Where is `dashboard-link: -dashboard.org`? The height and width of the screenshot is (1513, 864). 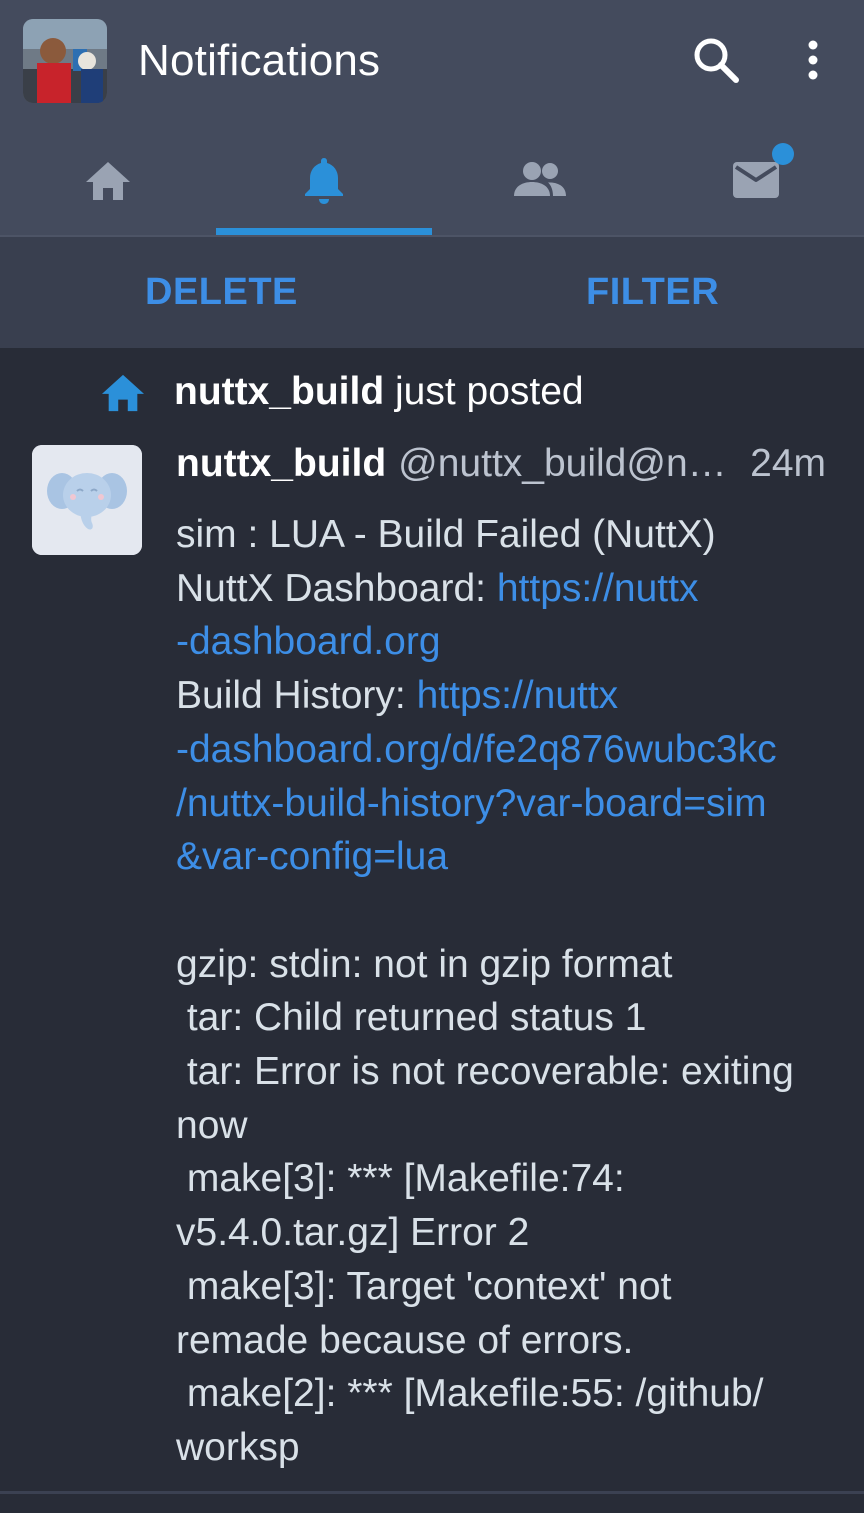 dashboard-link: -dashboard.org is located at coordinates (308, 641).